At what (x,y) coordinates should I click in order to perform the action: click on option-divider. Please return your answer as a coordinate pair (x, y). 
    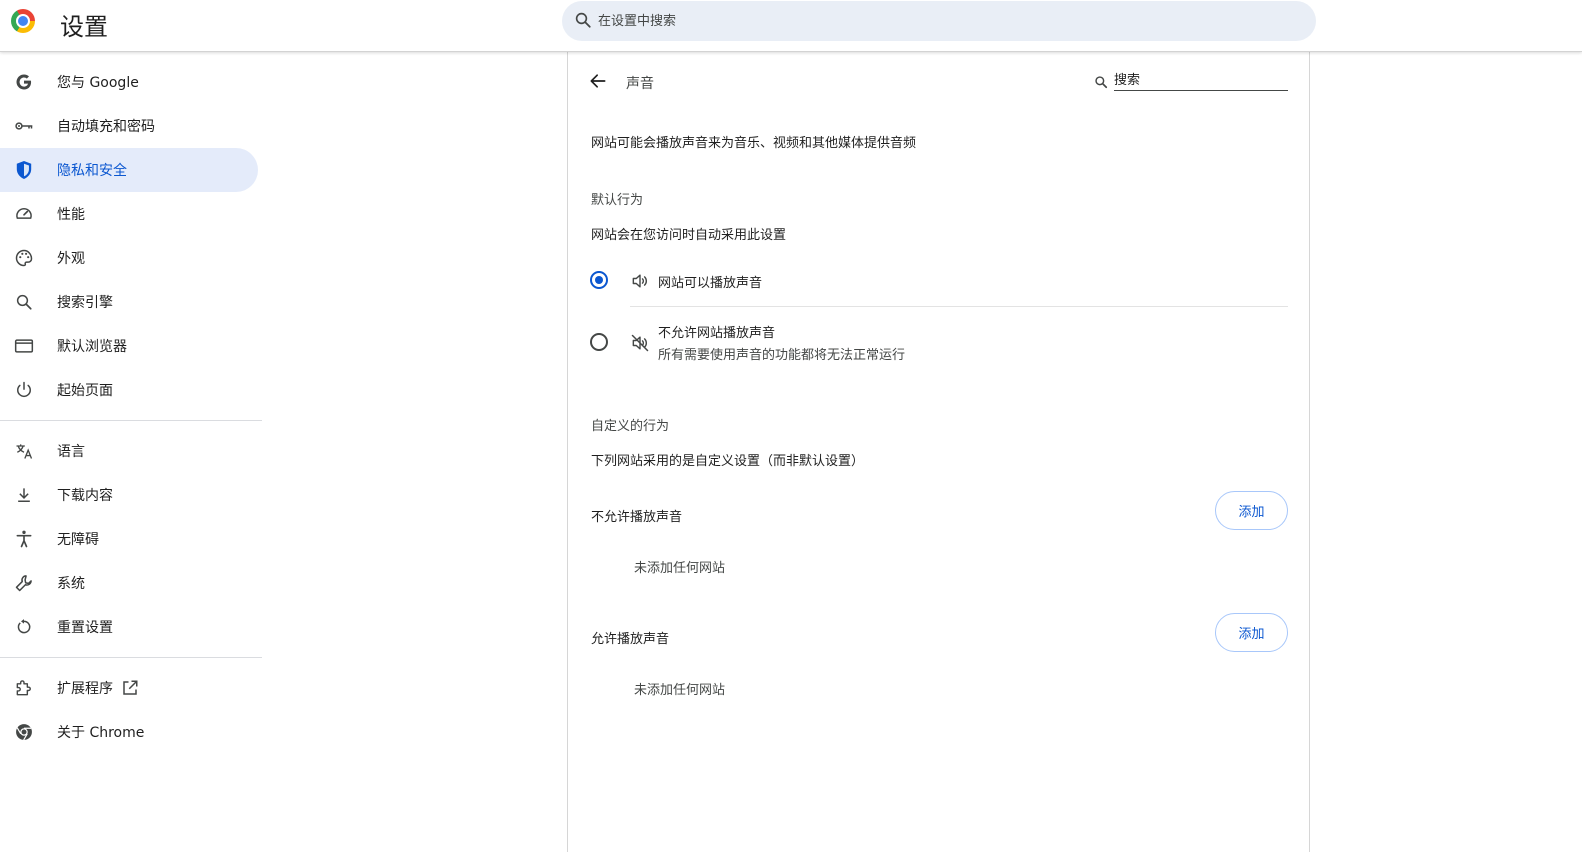
    Looking at the image, I should click on (959, 306).